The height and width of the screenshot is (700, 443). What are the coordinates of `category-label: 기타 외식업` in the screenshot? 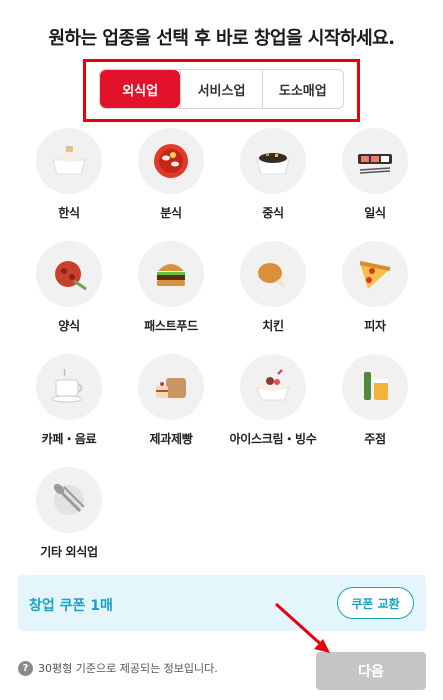 It's located at (69, 552).